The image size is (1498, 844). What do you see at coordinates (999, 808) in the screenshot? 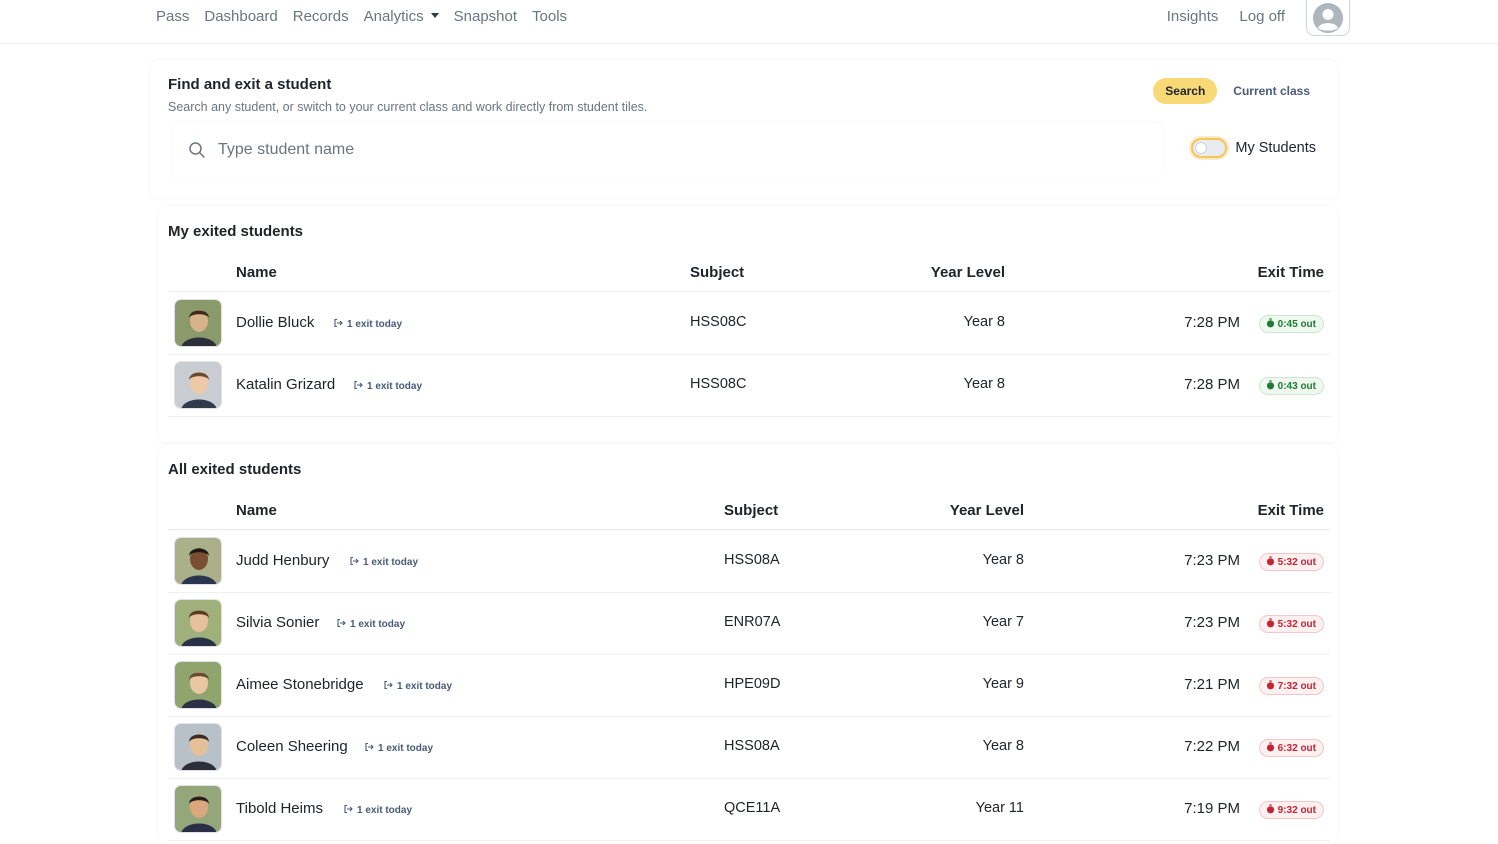
I see `student-year-level: Year 11` at bounding box center [999, 808].